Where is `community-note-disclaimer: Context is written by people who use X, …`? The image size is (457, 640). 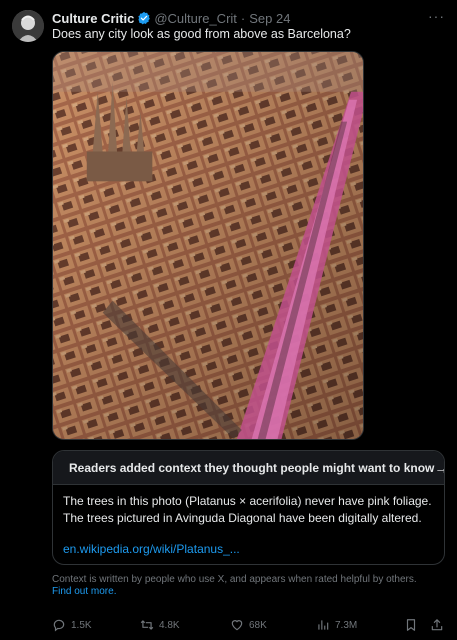 community-note-disclaimer: Context is written by people who use X, … is located at coordinates (247, 586).